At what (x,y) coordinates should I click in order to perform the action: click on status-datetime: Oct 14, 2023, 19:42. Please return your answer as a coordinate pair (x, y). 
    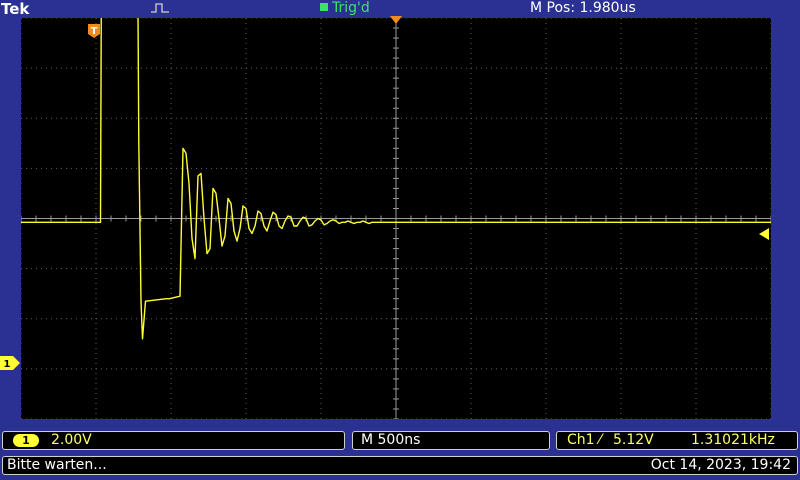
    Looking at the image, I should click on (720, 465).